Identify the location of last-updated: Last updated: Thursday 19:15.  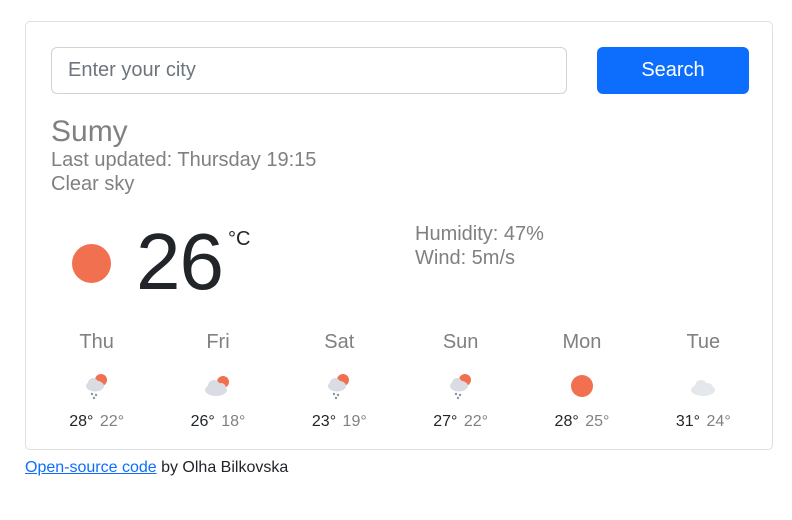
(184, 160).